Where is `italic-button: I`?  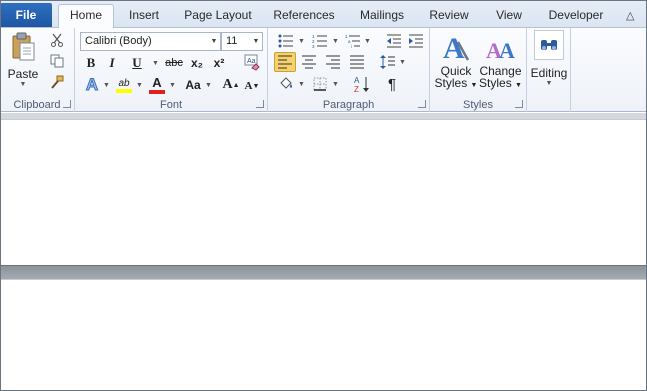 italic-button: I is located at coordinates (112, 63).